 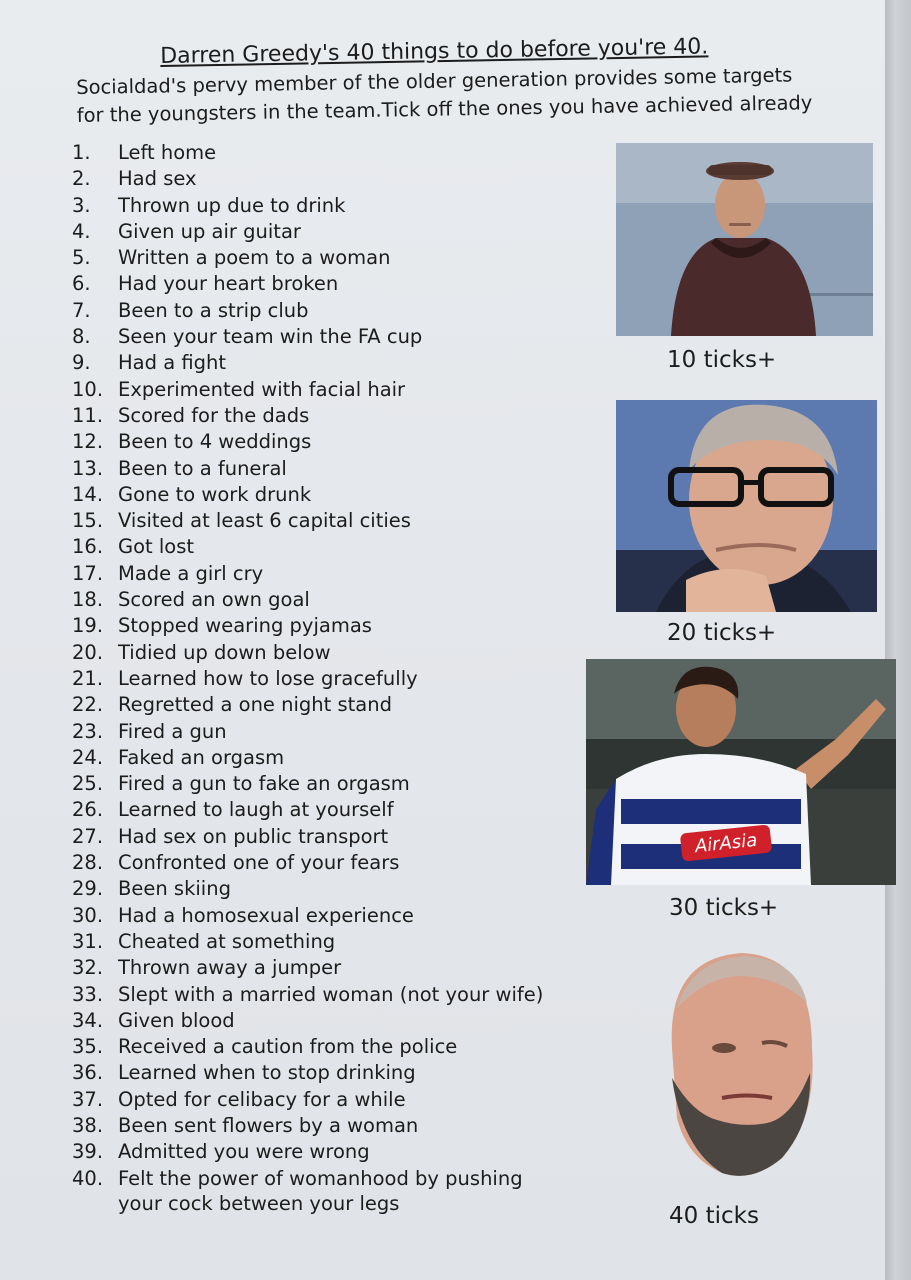 What do you see at coordinates (322, 442) in the screenshot?
I see `checklist-item: 12. Been to 4 weddings` at bounding box center [322, 442].